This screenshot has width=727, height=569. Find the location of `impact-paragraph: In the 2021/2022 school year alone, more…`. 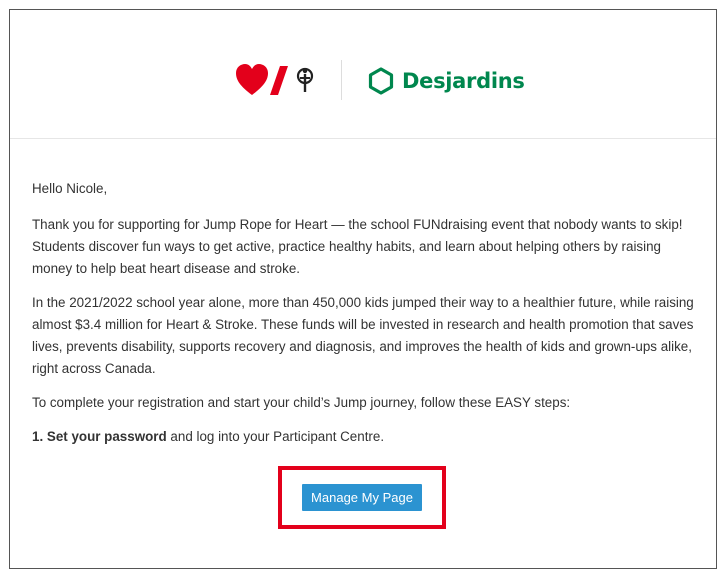

impact-paragraph: In the 2021/2022 school year alone, more… is located at coordinates (363, 335).